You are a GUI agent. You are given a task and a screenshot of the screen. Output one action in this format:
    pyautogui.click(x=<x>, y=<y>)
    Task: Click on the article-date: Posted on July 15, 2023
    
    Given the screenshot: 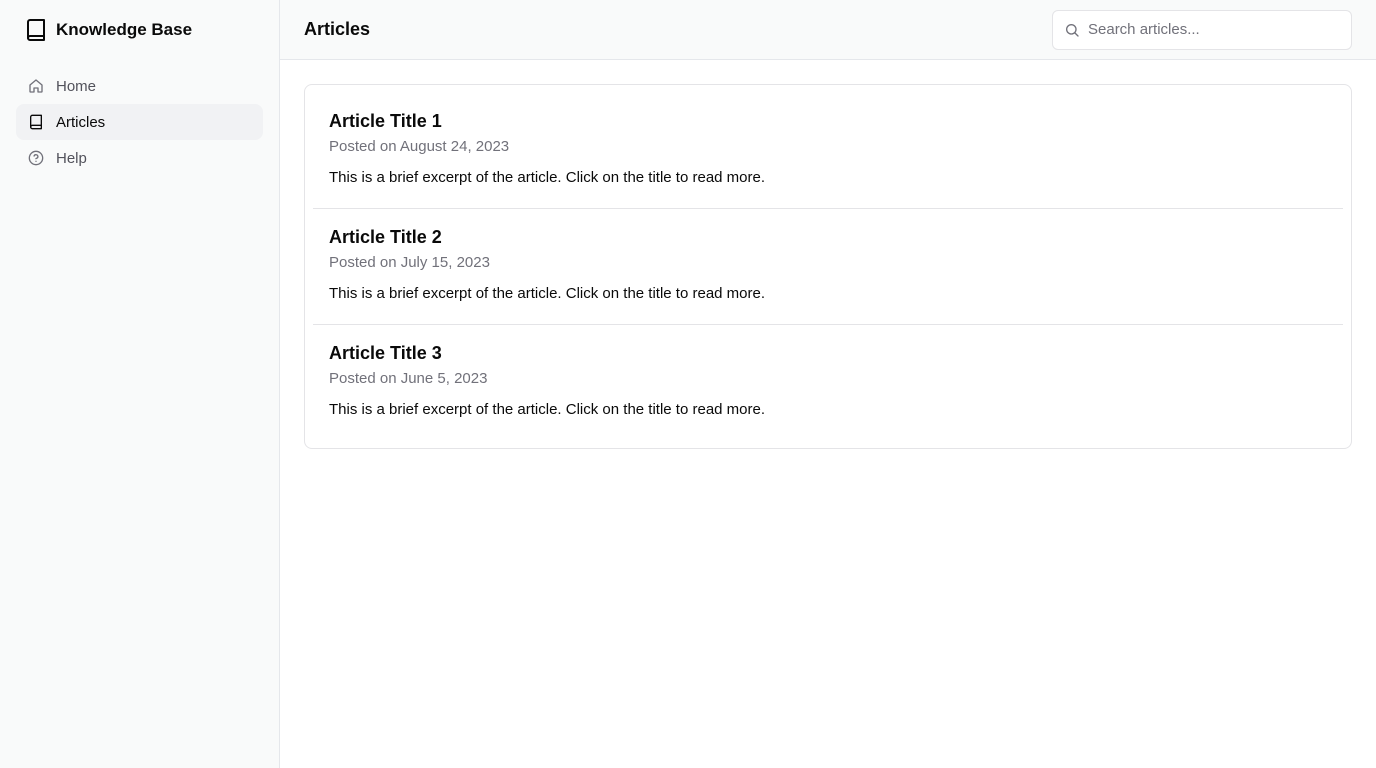 What is the action you would take?
    pyautogui.click(x=409, y=262)
    